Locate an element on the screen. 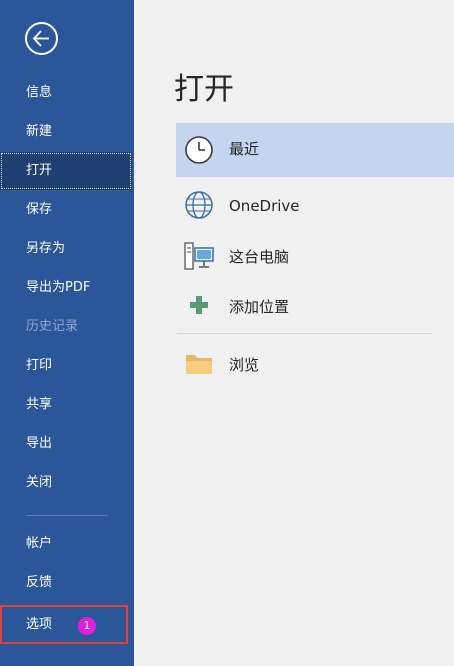  nav-item-account: 帐户 is located at coordinates (67, 544).